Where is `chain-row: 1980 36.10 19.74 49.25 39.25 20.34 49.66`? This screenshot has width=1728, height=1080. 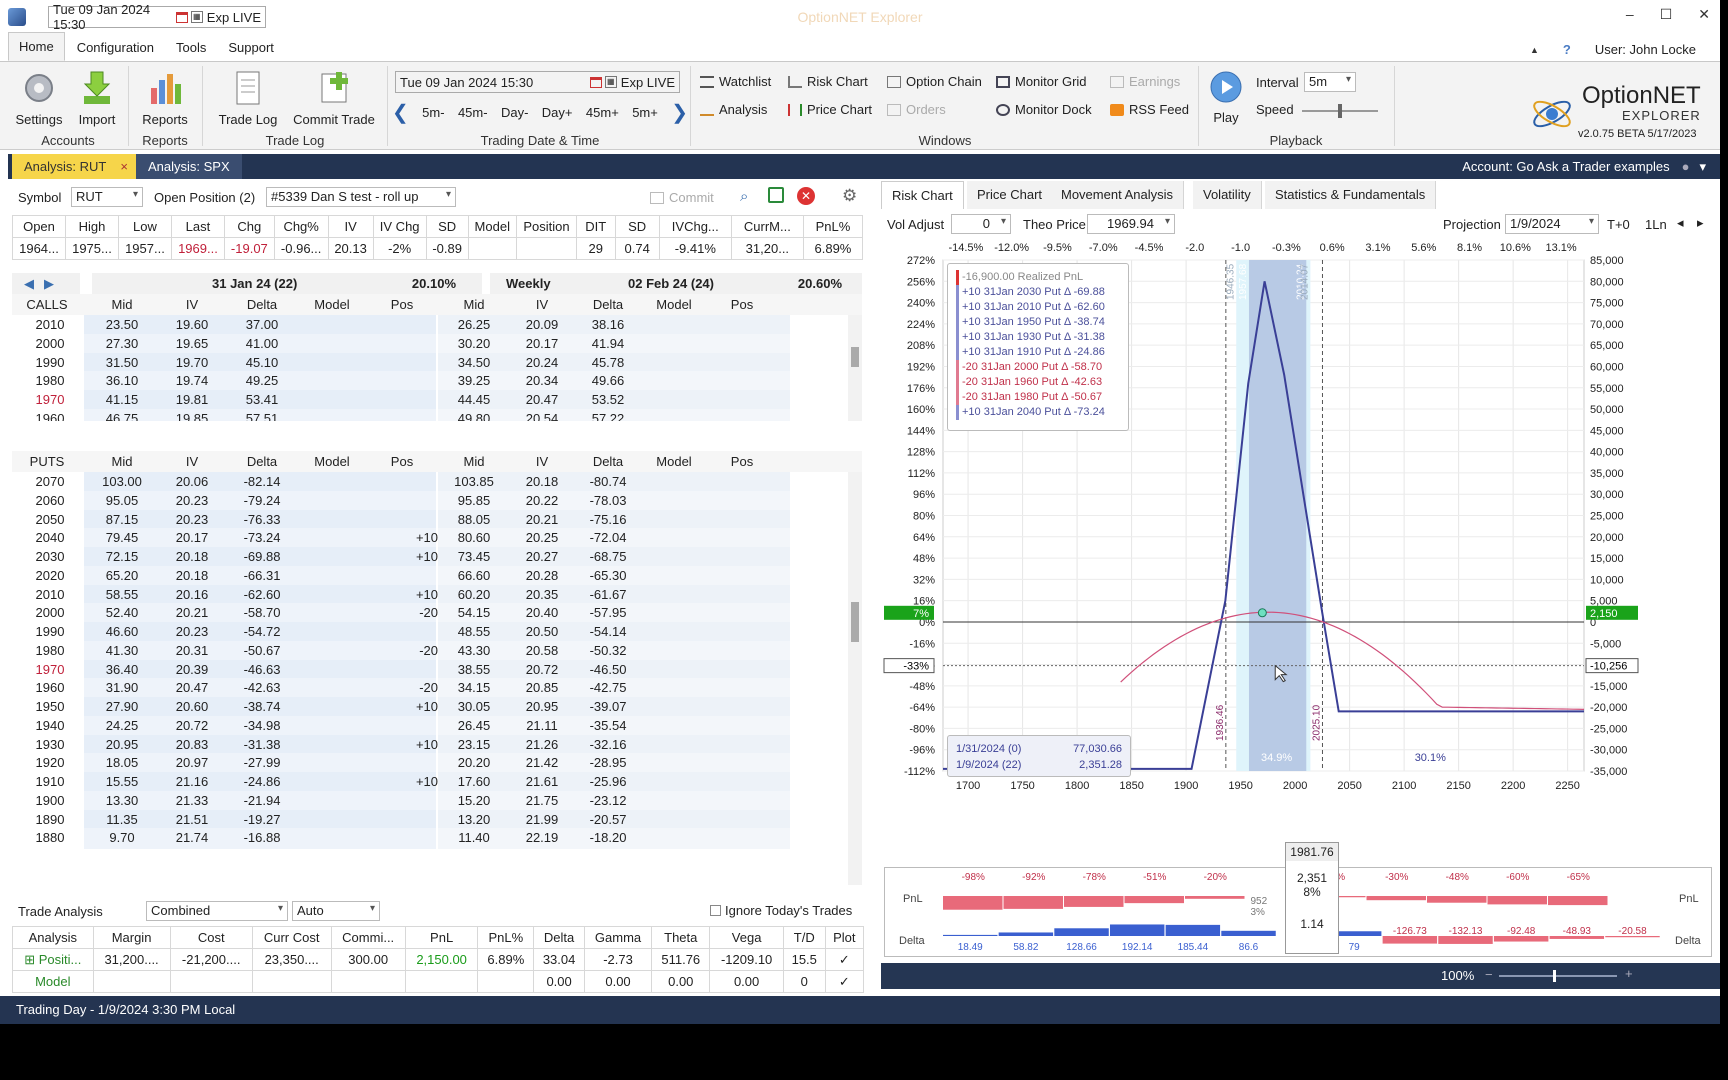
chain-row: 1980 36.10 19.74 49.25 39.25 20.34 49.66 is located at coordinates (430, 381).